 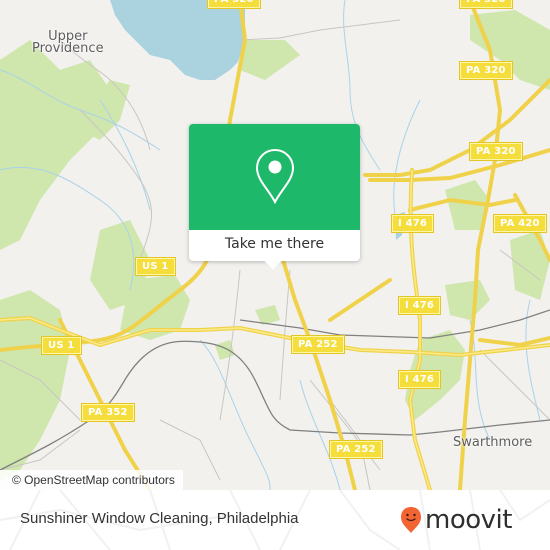 I want to click on moovit-wordmark: moovit, so click(x=468, y=520).